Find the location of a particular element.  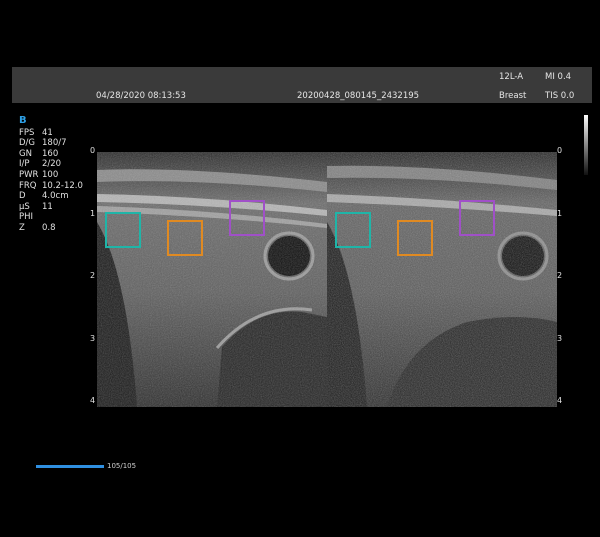

param-row: PWR 100 is located at coordinates (51, 175).